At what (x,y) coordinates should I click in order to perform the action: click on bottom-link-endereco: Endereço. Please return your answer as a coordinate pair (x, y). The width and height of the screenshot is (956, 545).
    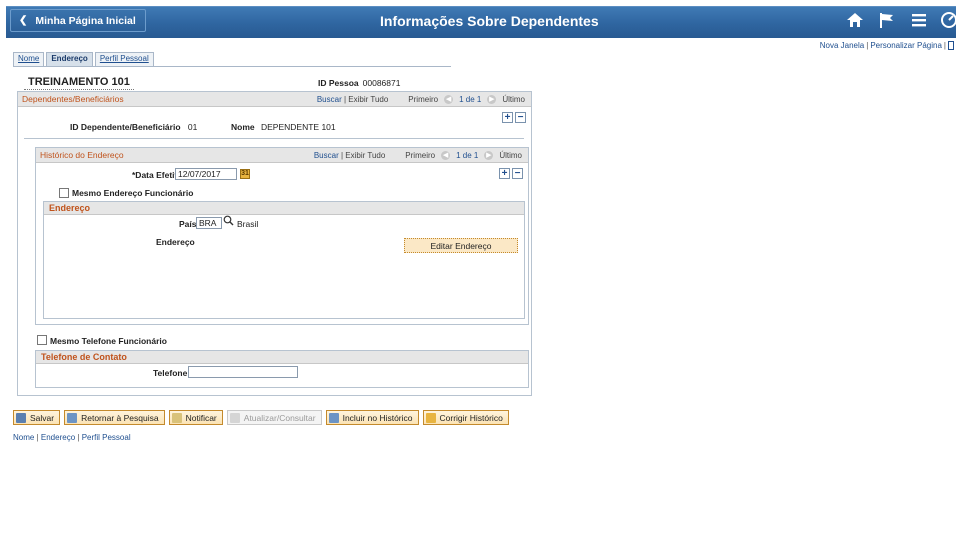
    Looking at the image, I should click on (58, 437).